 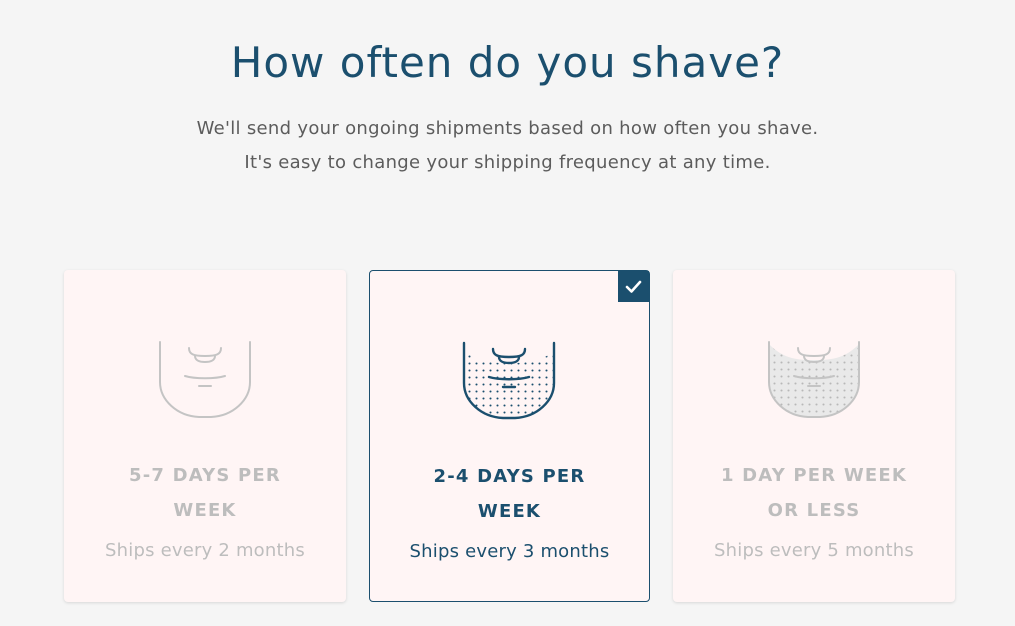 What do you see at coordinates (205, 436) in the screenshot?
I see `option-card-5-7-days: 5-7 DAYS PER WEEK Ships every 2 months` at bounding box center [205, 436].